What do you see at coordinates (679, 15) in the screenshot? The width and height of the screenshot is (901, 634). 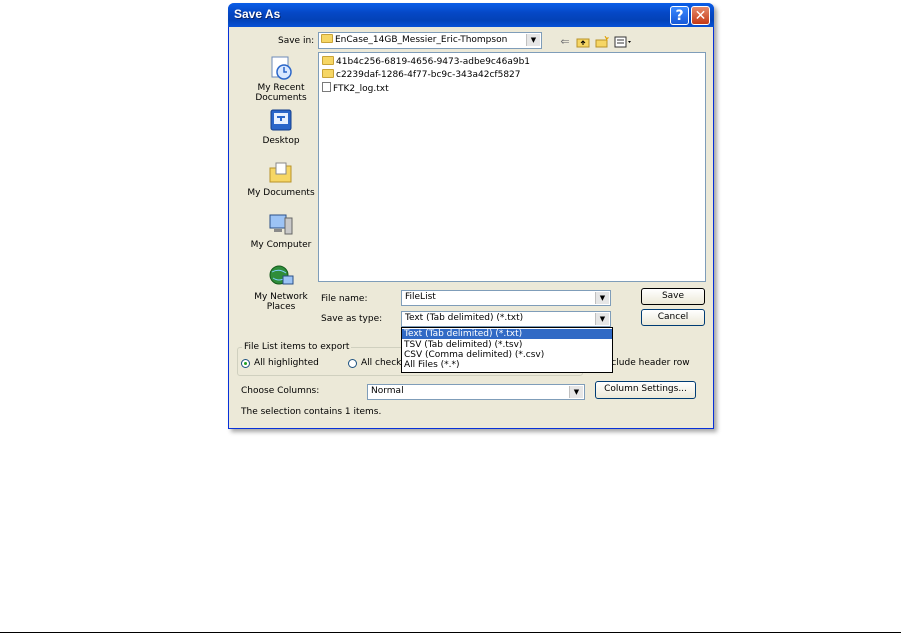 I see `help-button: ?` at bounding box center [679, 15].